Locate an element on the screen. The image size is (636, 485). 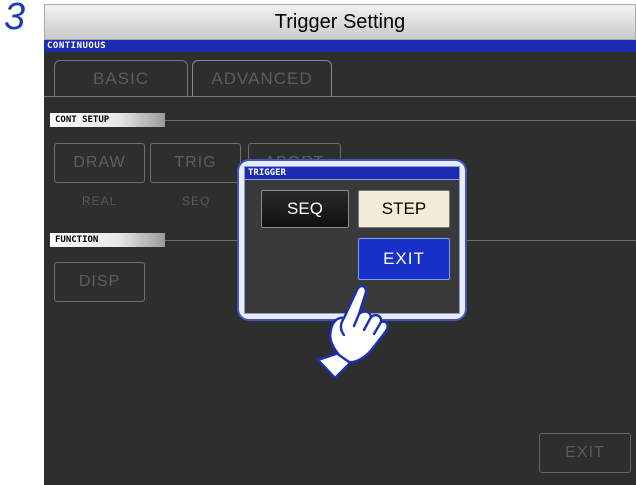
draw-value: REAL is located at coordinates (100, 201).